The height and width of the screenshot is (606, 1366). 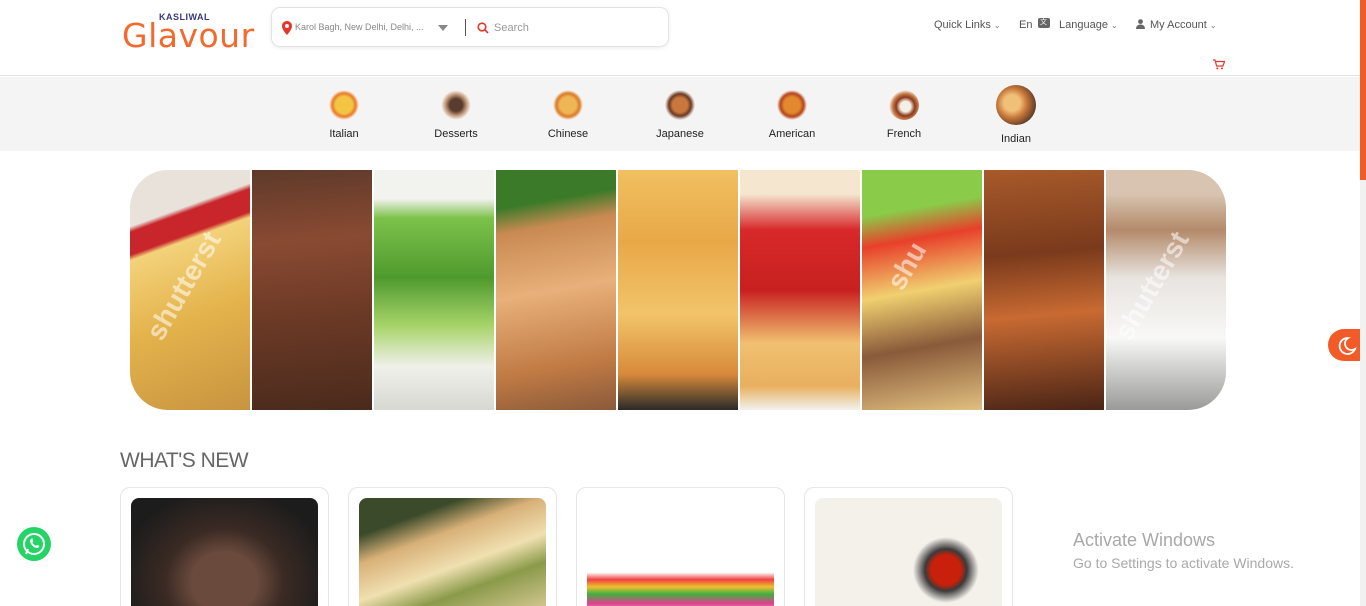 I want to click on quick-links-menu: Quick Links ⌄, so click(x=967, y=25).